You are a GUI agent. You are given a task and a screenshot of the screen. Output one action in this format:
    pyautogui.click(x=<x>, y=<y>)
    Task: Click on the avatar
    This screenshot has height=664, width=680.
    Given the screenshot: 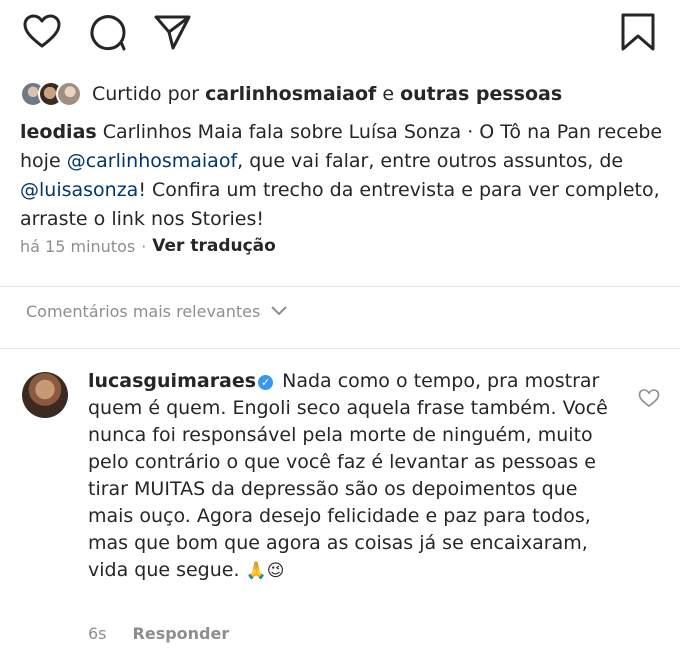 What is the action you would take?
    pyautogui.click(x=69, y=94)
    